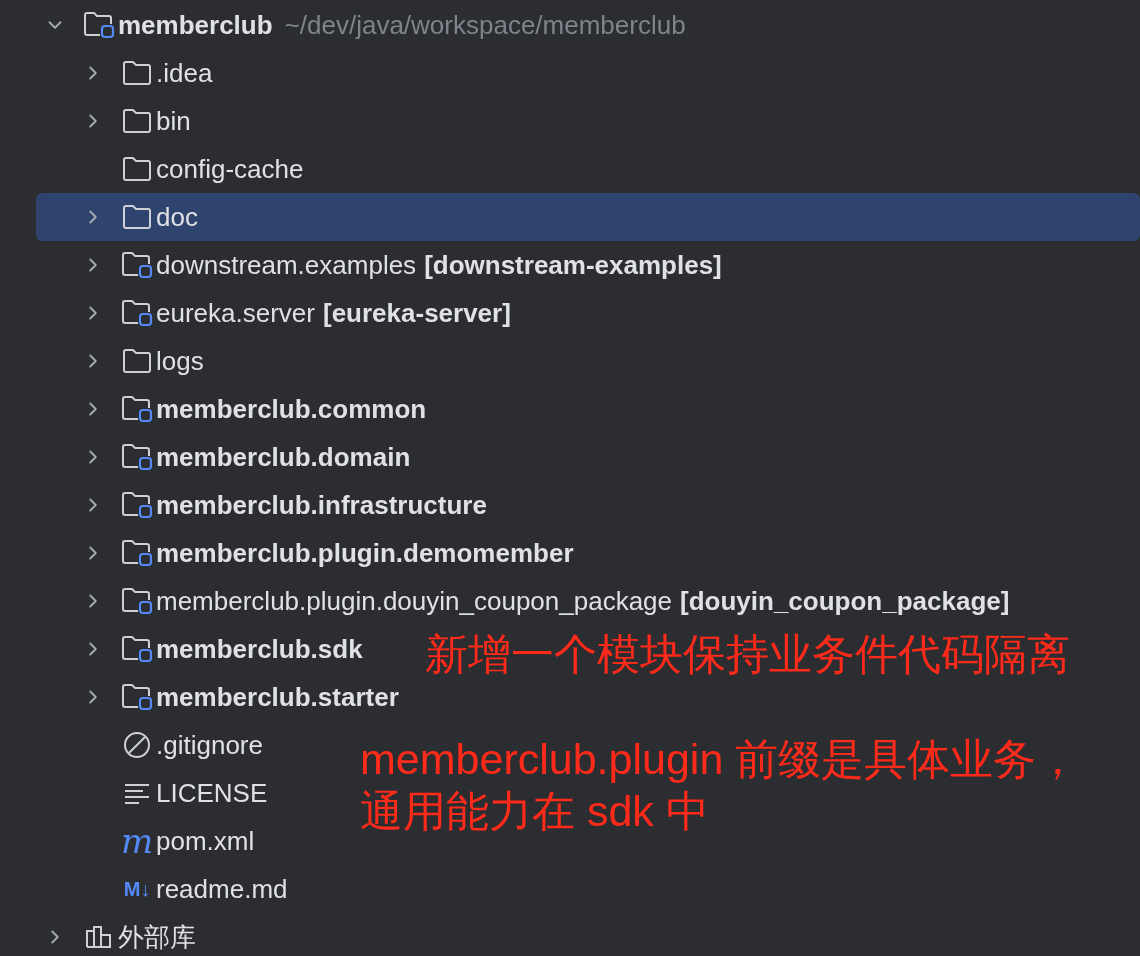 The width and height of the screenshot is (1140, 956). Describe the element at coordinates (137, 841) in the screenshot. I see `maven-icon: m` at that location.